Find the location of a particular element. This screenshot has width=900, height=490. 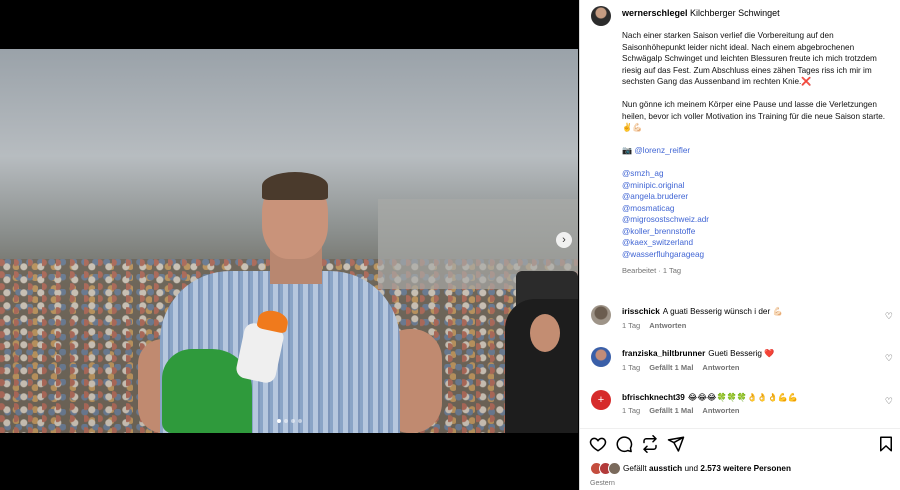

comment-text: A guati Besserig wünsch i der 💪🏻 is located at coordinates (722, 311).